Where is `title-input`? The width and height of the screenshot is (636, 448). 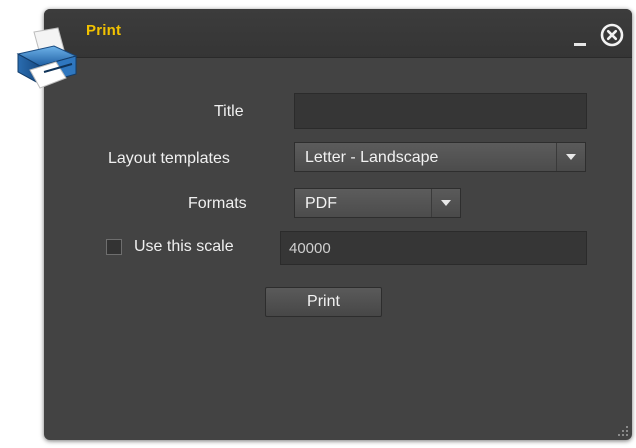
title-input is located at coordinates (440, 111).